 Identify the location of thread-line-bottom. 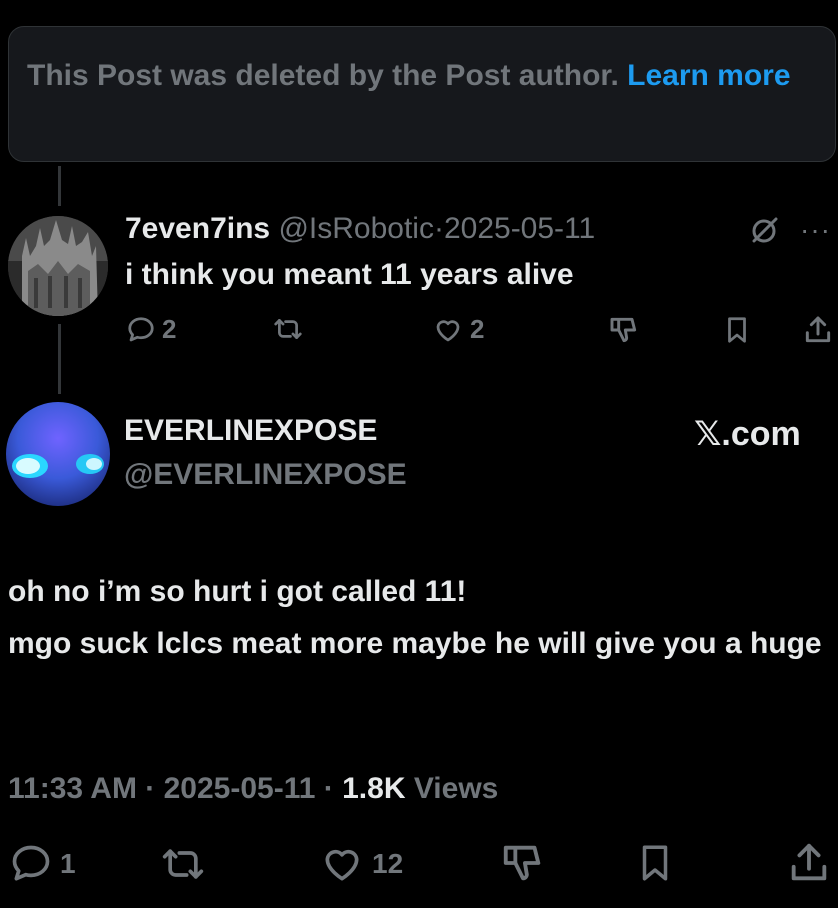
(59, 359).